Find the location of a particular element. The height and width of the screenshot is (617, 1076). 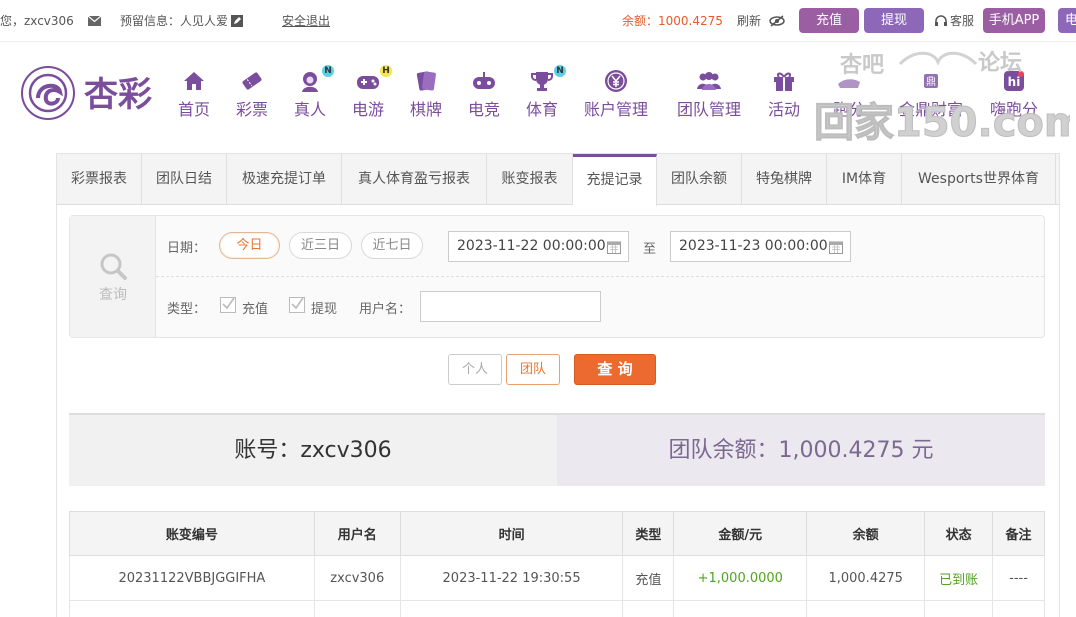

team-icon is located at coordinates (709, 81).